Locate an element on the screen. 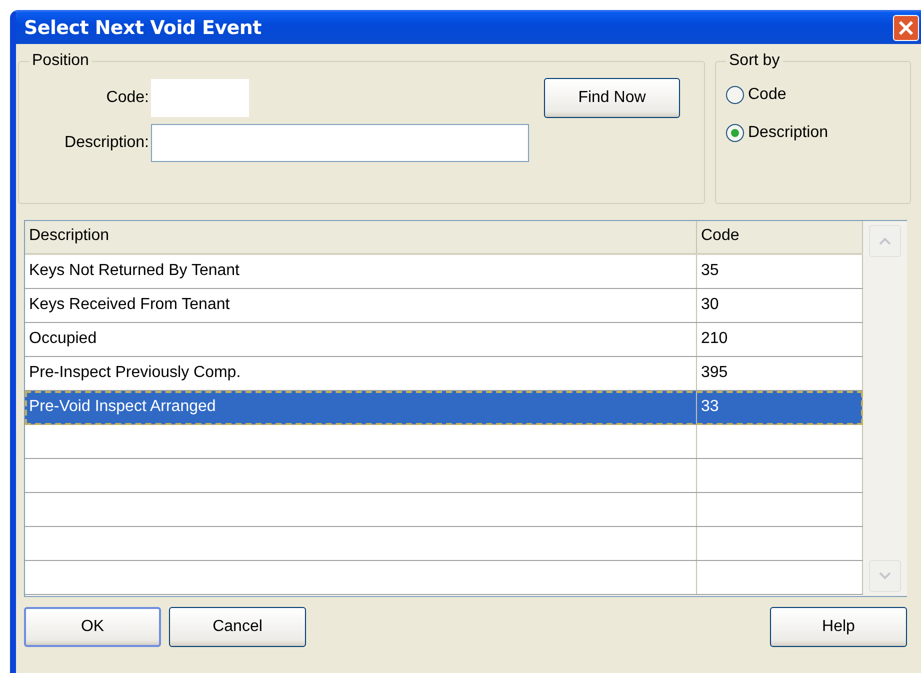  find-now-button: Find Now is located at coordinates (612, 98).